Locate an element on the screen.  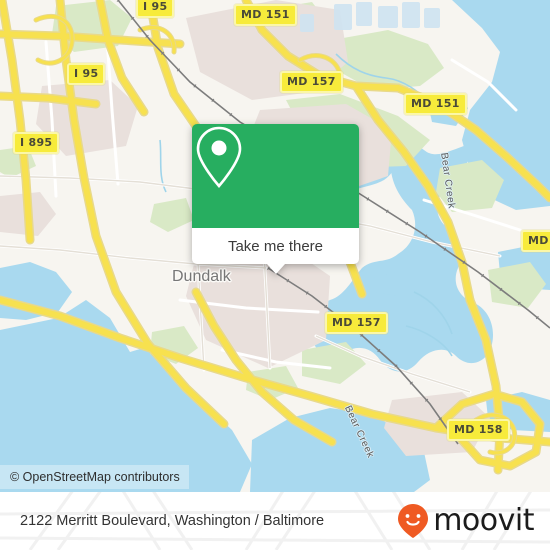
road-shield-i95-west: I 95 is located at coordinates (86, 74).